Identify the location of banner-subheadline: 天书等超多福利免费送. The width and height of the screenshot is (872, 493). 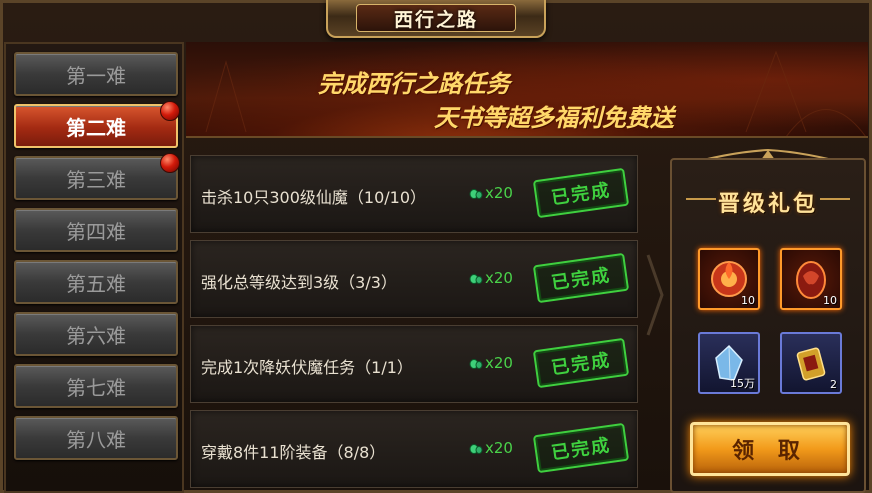
(554, 118).